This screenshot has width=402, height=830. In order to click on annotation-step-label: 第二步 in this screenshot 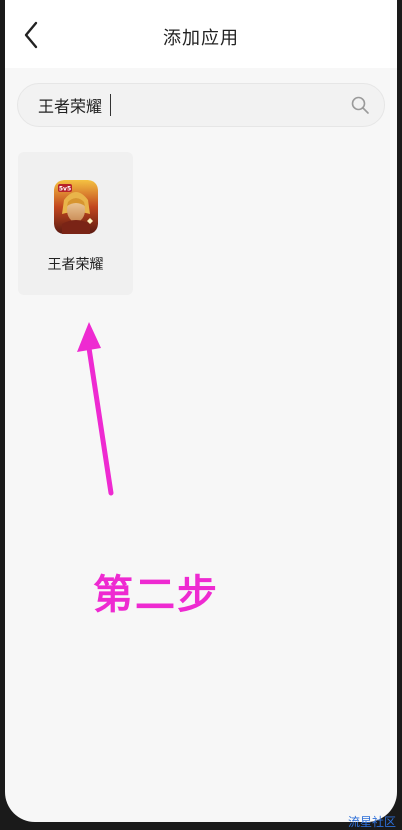, I will do `click(156, 595)`.